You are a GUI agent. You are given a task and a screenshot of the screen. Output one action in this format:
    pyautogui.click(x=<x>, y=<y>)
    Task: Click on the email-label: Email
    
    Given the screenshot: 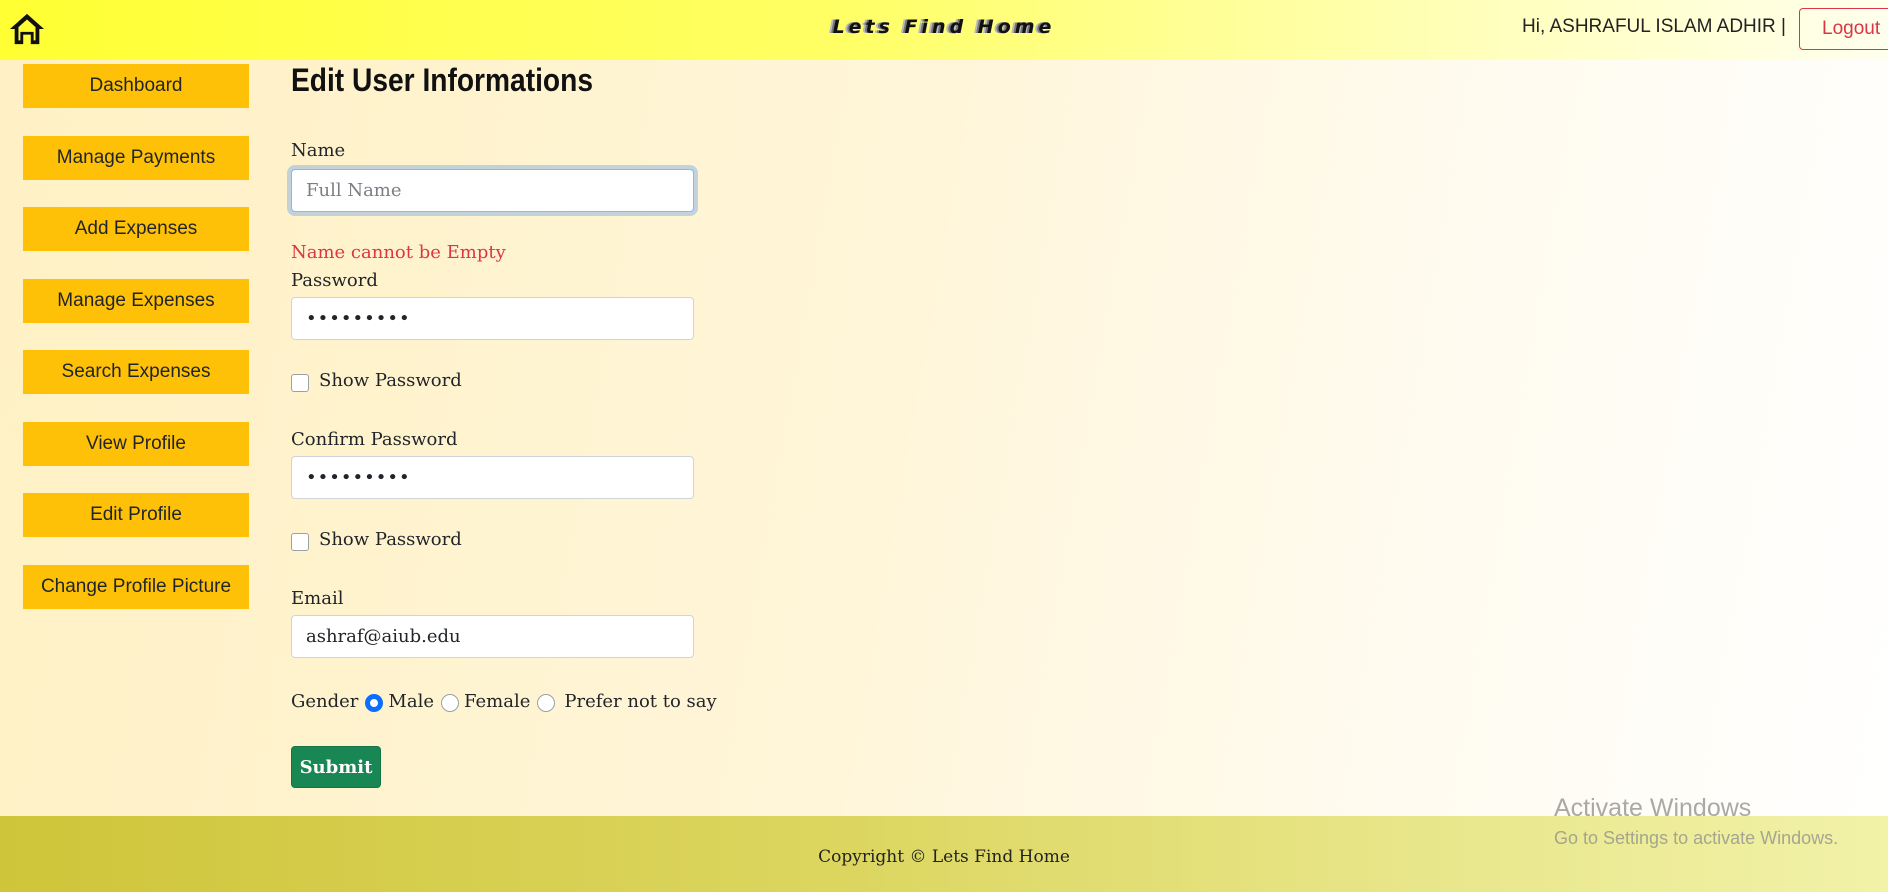 What is the action you would take?
    pyautogui.click(x=317, y=598)
    